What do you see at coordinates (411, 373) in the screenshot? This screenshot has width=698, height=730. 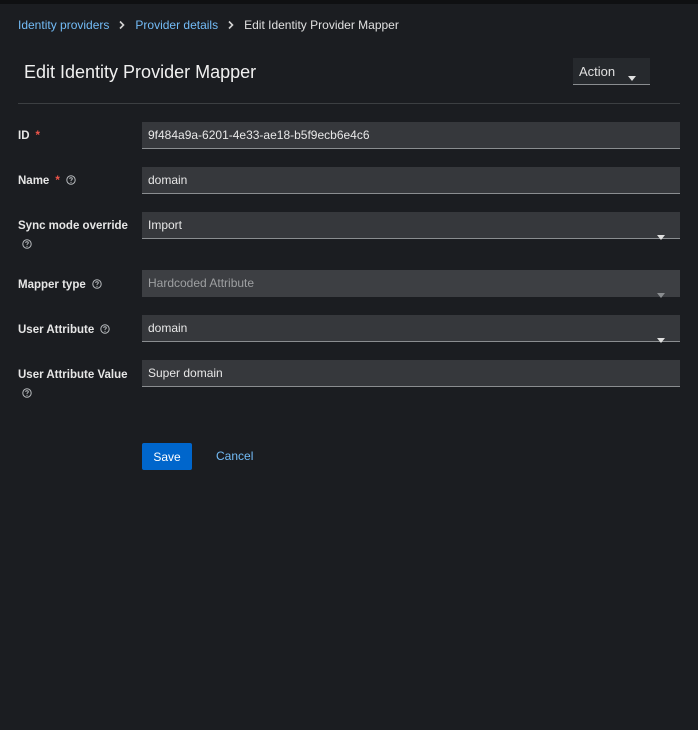 I see `user-attribute-value-field` at bounding box center [411, 373].